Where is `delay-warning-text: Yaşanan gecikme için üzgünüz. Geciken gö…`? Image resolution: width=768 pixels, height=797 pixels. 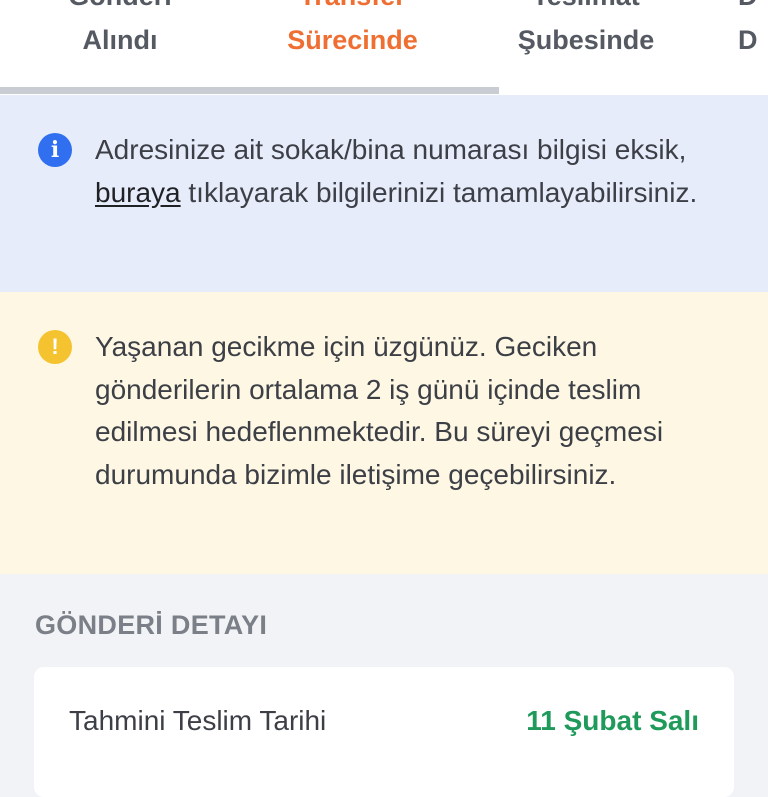 delay-warning-text: Yaşanan gecikme için üzgünüz. Geciken gö… is located at coordinates (379, 410).